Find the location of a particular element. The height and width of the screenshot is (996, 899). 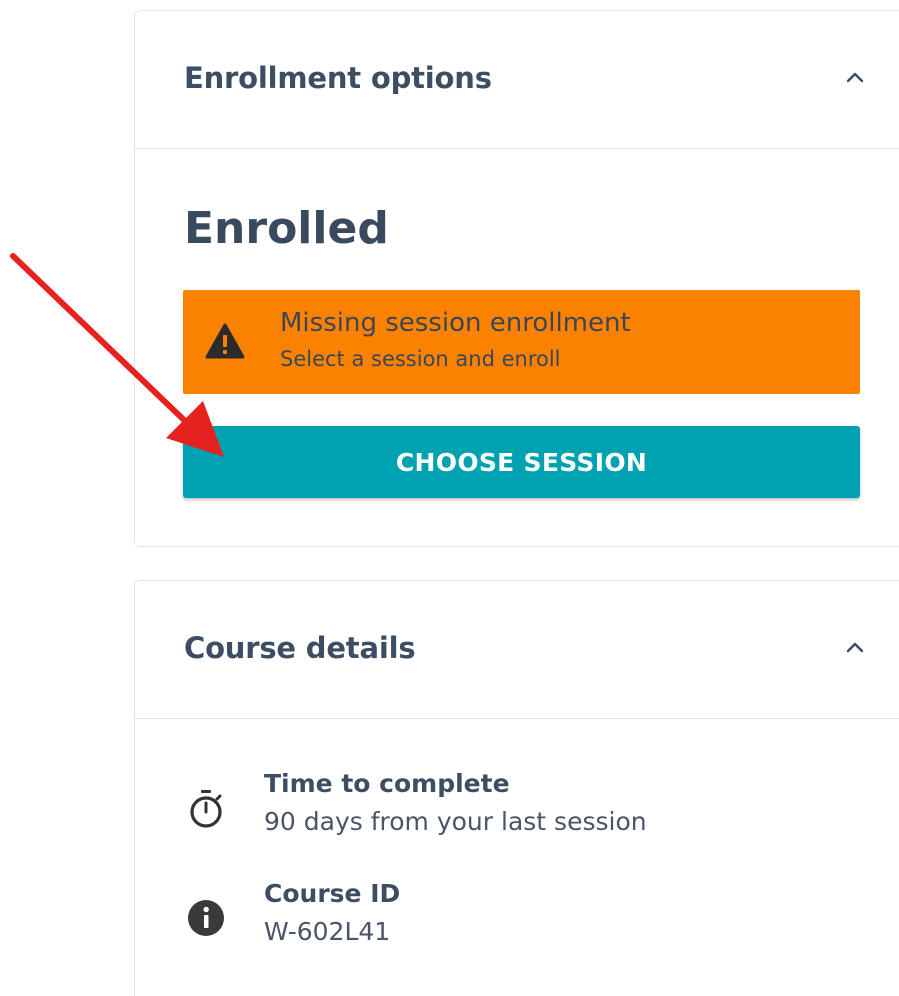

enrollment-options-title: Enrollment options is located at coordinates (338, 78).